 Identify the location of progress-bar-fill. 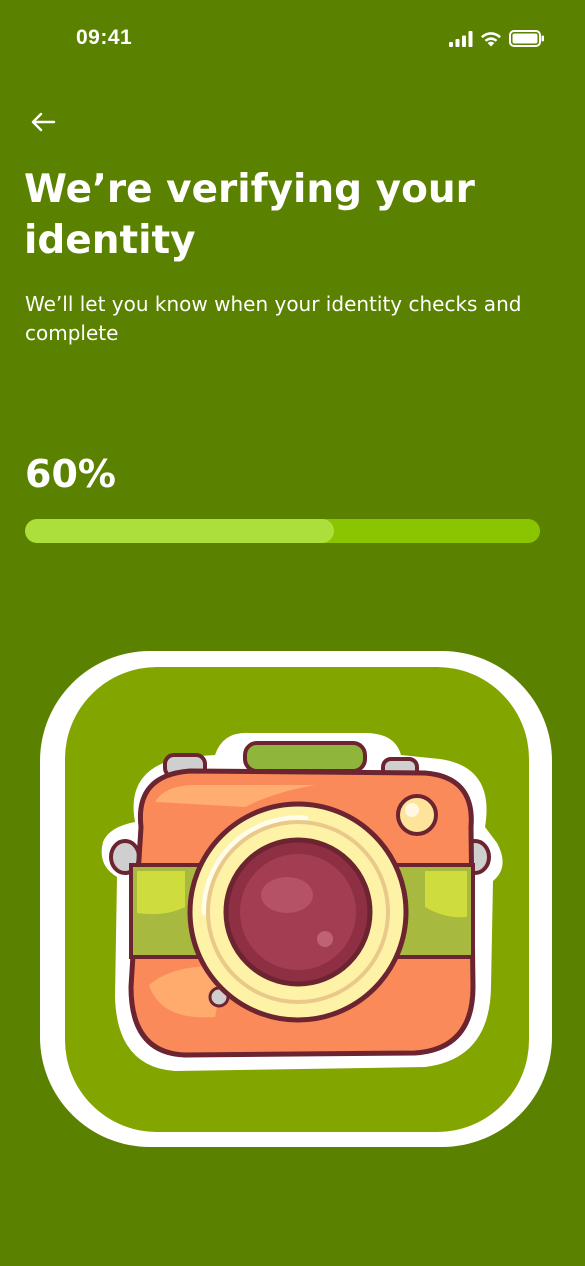
(179, 531).